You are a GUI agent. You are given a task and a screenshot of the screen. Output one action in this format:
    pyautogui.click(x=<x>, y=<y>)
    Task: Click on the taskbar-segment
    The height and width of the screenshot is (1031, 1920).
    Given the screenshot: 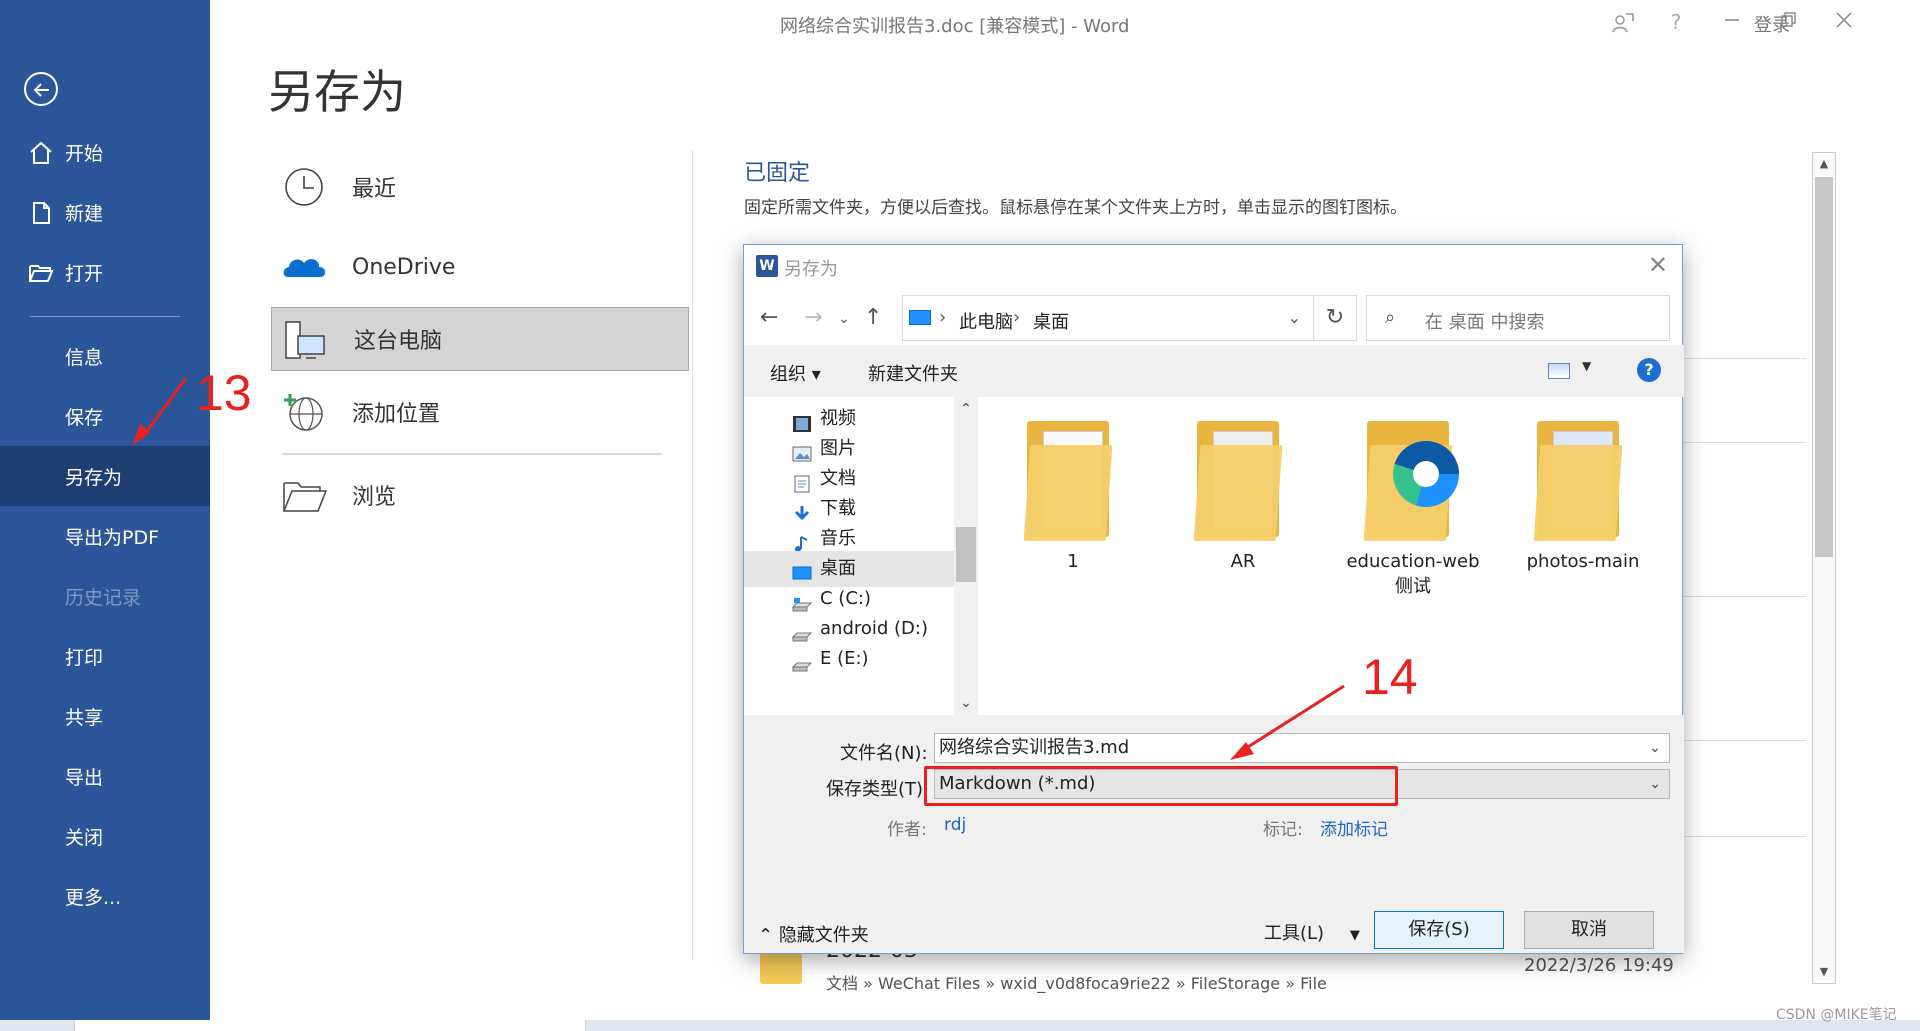 What is the action you would take?
    pyautogui.click(x=330, y=1025)
    